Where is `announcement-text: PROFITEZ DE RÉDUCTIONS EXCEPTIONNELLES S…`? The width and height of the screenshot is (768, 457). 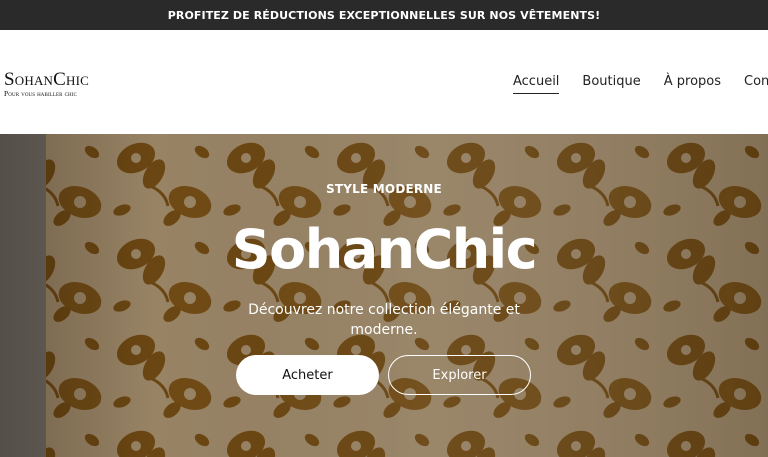 announcement-text: PROFITEZ DE RÉDUCTIONS EXCEPTIONNELLES S… is located at coordinates (384, 15).